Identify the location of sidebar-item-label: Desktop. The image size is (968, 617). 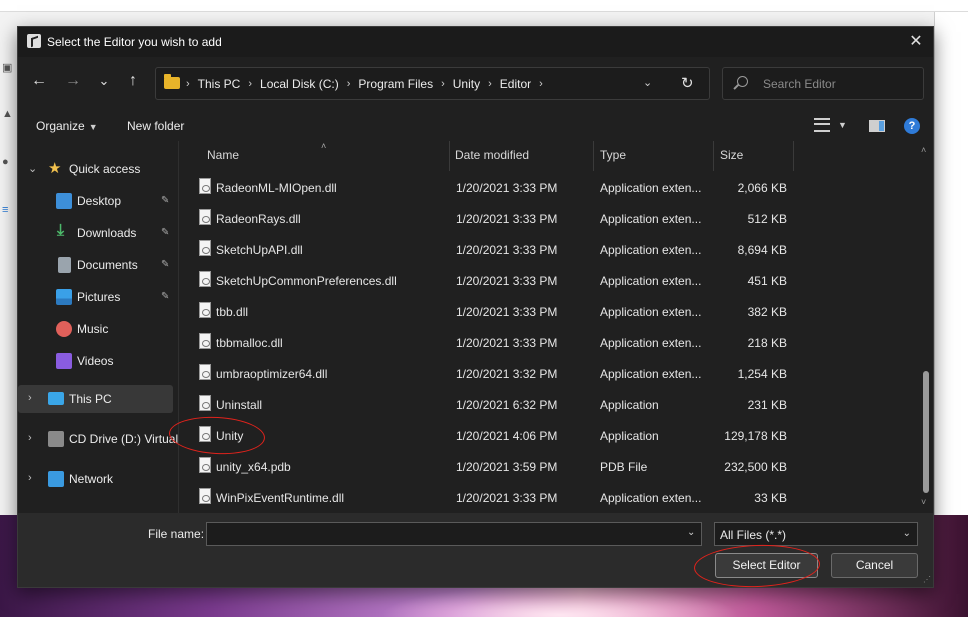
(99, 201).